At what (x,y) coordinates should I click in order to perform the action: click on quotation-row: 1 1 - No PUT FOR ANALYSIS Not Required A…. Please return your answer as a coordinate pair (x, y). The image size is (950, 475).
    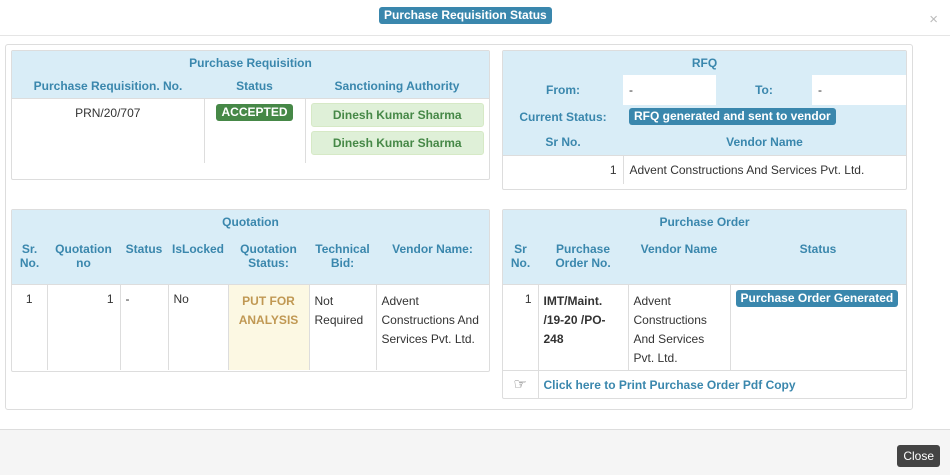
    Looking at the image, I should click on (250, 327).